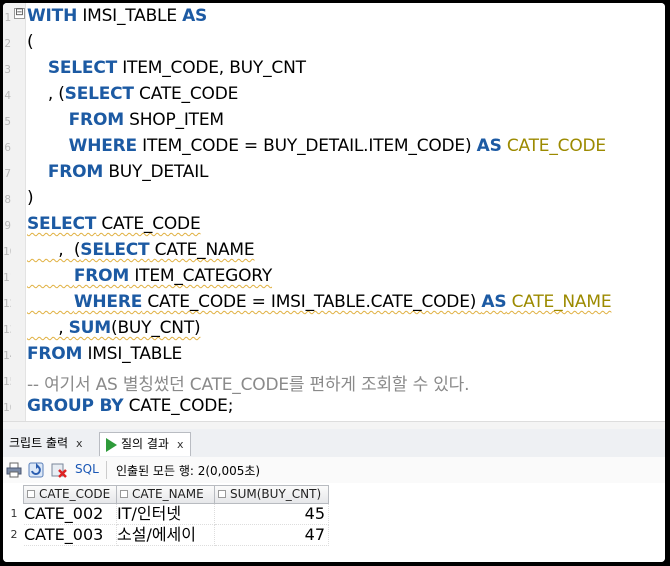  I want to click on code-line: ), so click(30, 198).